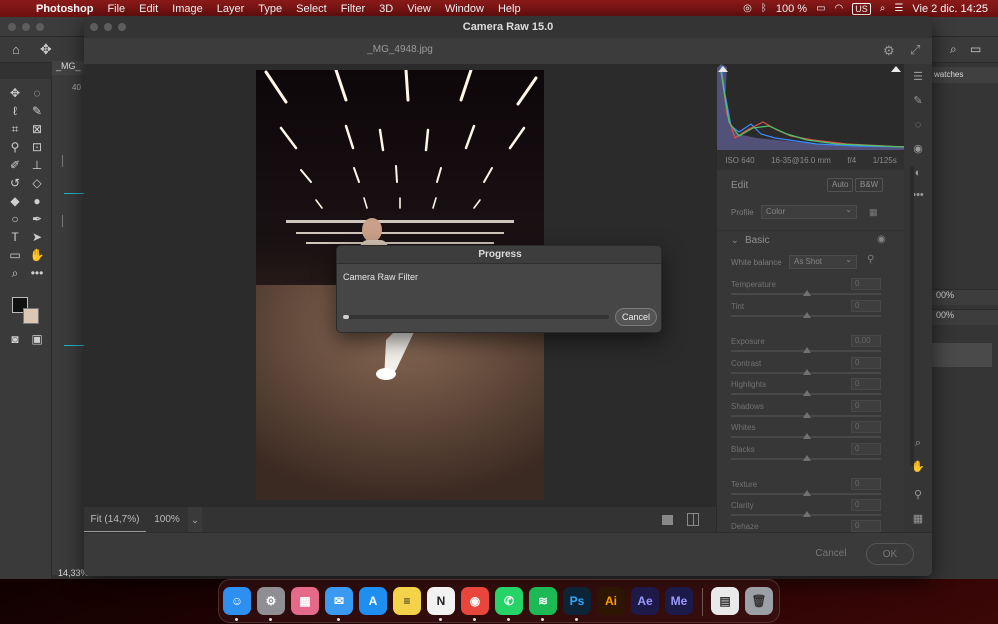 This screenshot has height=624, width=998. Describe the element at coordinates (15, 93) in the screenshot. I see `move-icon: ✥` at that location.